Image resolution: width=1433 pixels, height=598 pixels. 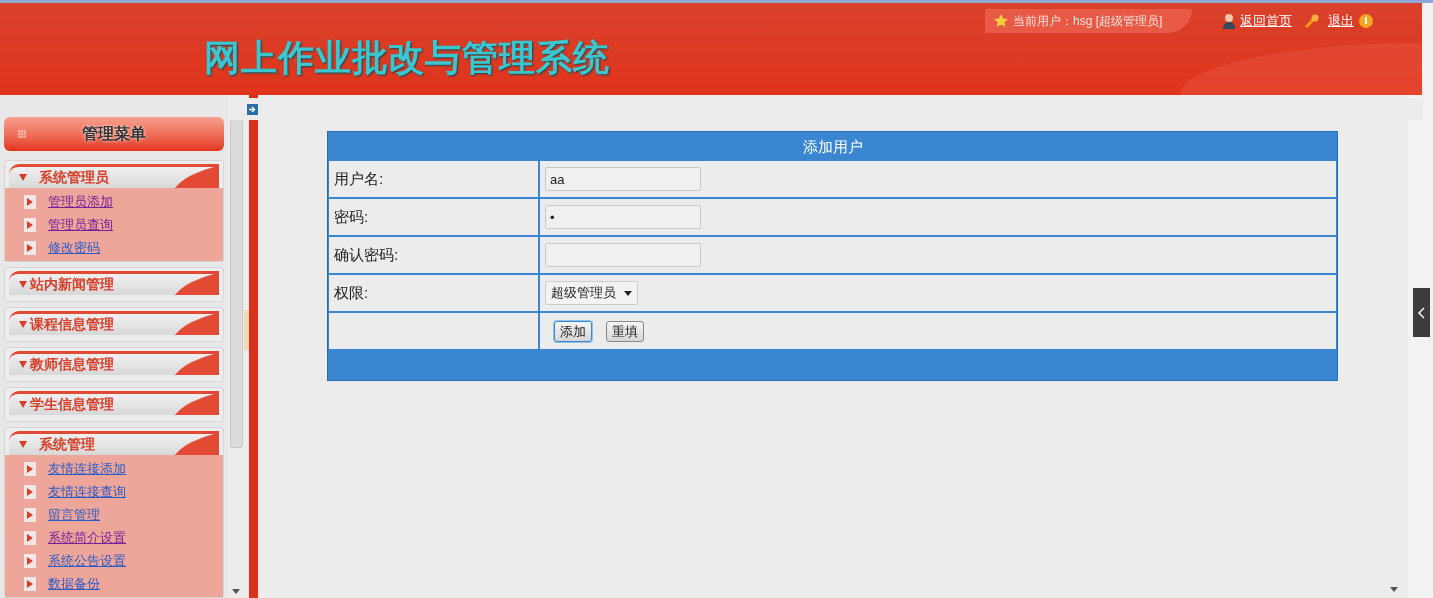 I want to click on form-button: 重填, so click(x=625, y=331).